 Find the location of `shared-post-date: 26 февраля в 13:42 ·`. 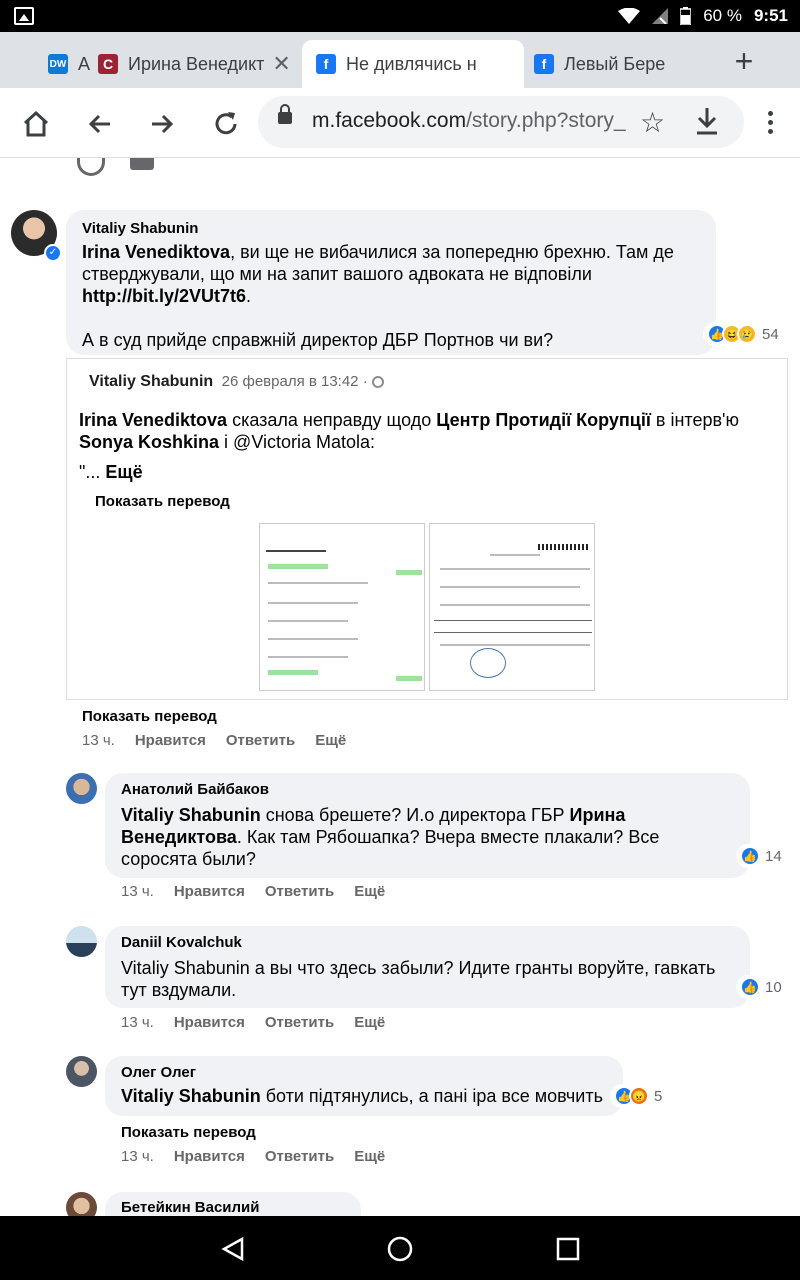

shared-post-date: 26 февраля в 13:42 · is located at coordinates (295, 381).